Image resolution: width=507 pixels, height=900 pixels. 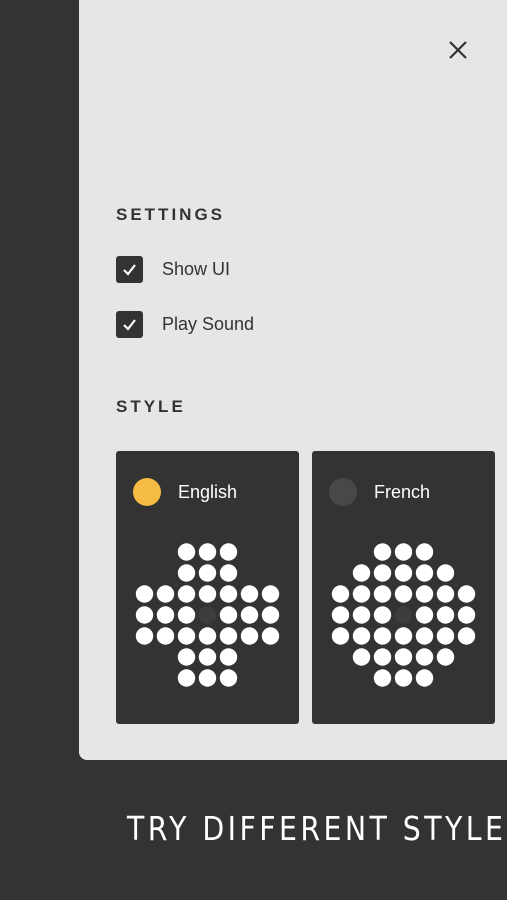 I want to click on play-sound-option: Play Sound, so click(x=185, y=324).